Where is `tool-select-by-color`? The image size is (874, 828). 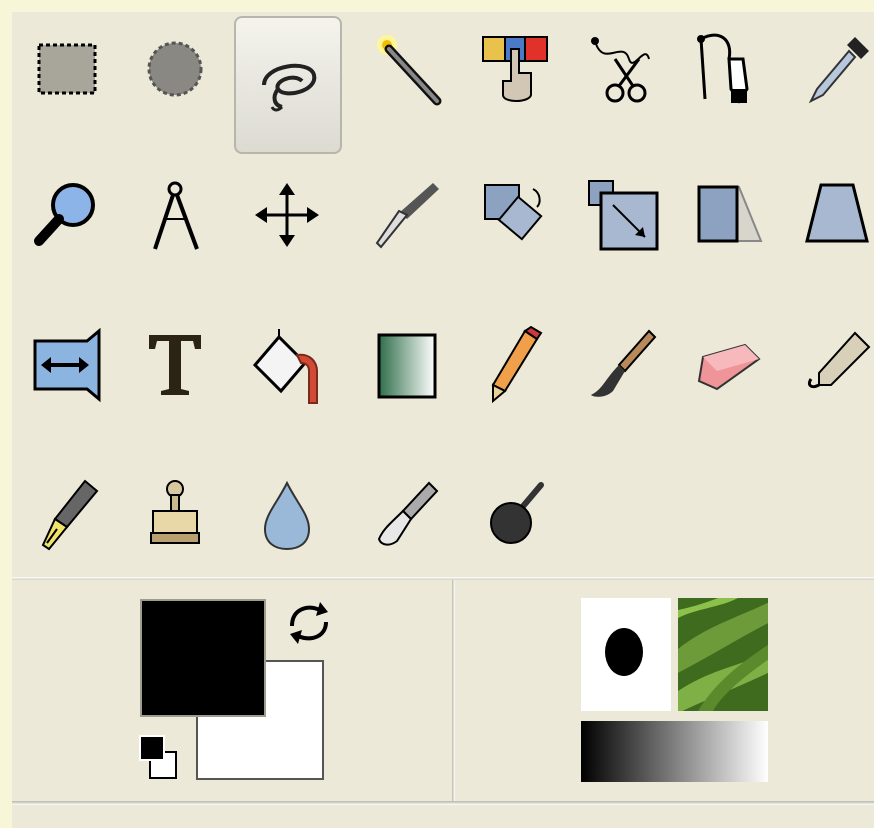
tool-select-by-color is located at coordinates (515, 69).